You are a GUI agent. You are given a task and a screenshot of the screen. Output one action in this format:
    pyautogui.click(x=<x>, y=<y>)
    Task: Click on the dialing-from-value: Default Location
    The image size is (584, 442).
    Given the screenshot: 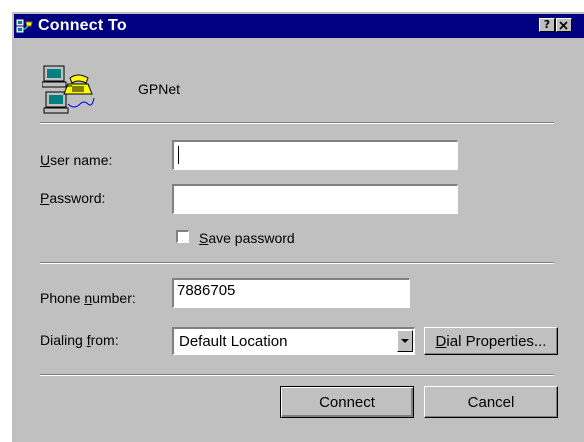 What is the action you would take?
    pyautogui.click(x=233, y=341)
    